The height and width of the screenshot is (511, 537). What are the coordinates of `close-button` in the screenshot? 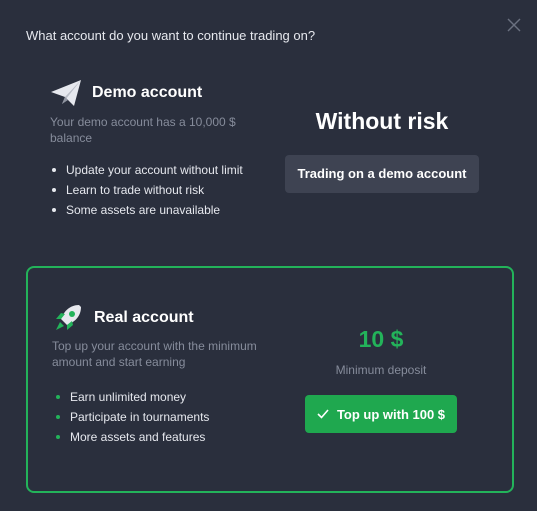 It's located at (514, 25).